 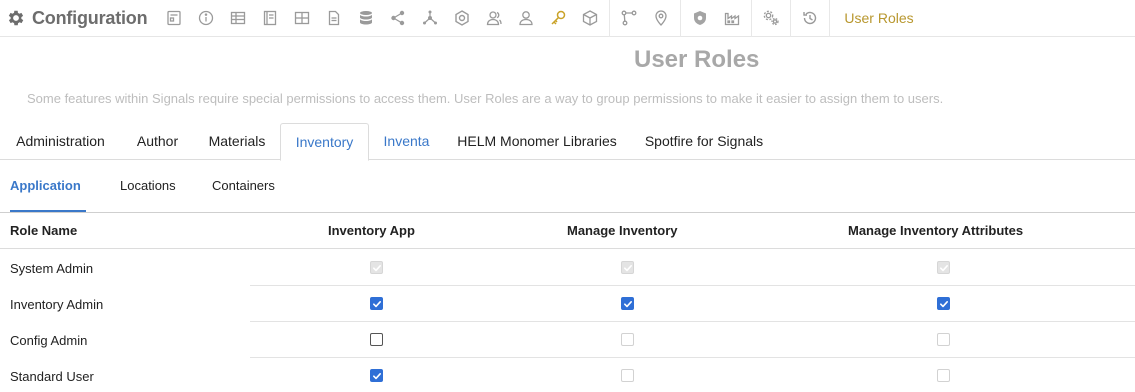 I want to click on toolbar-icon-bar, so click(x=495, y=18).